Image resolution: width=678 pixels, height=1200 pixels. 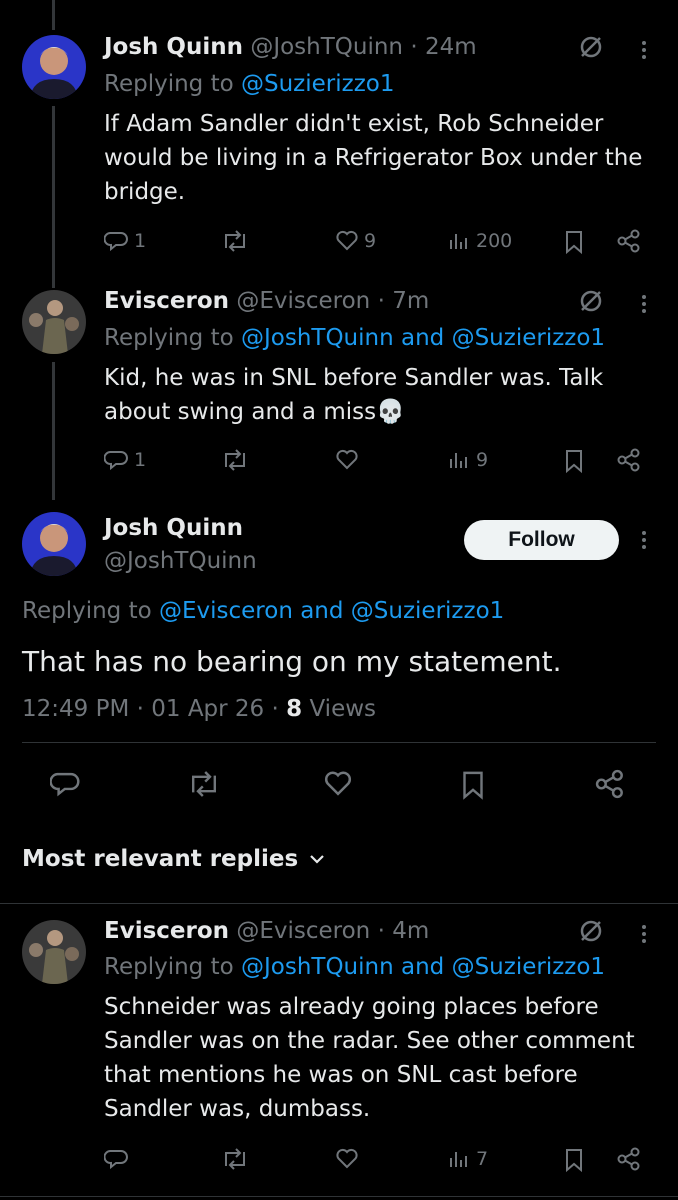 What do you see at coordinates (317, 859) in the screenshot?
I see `chevron-down-icon` at bounding box center [317, 859].